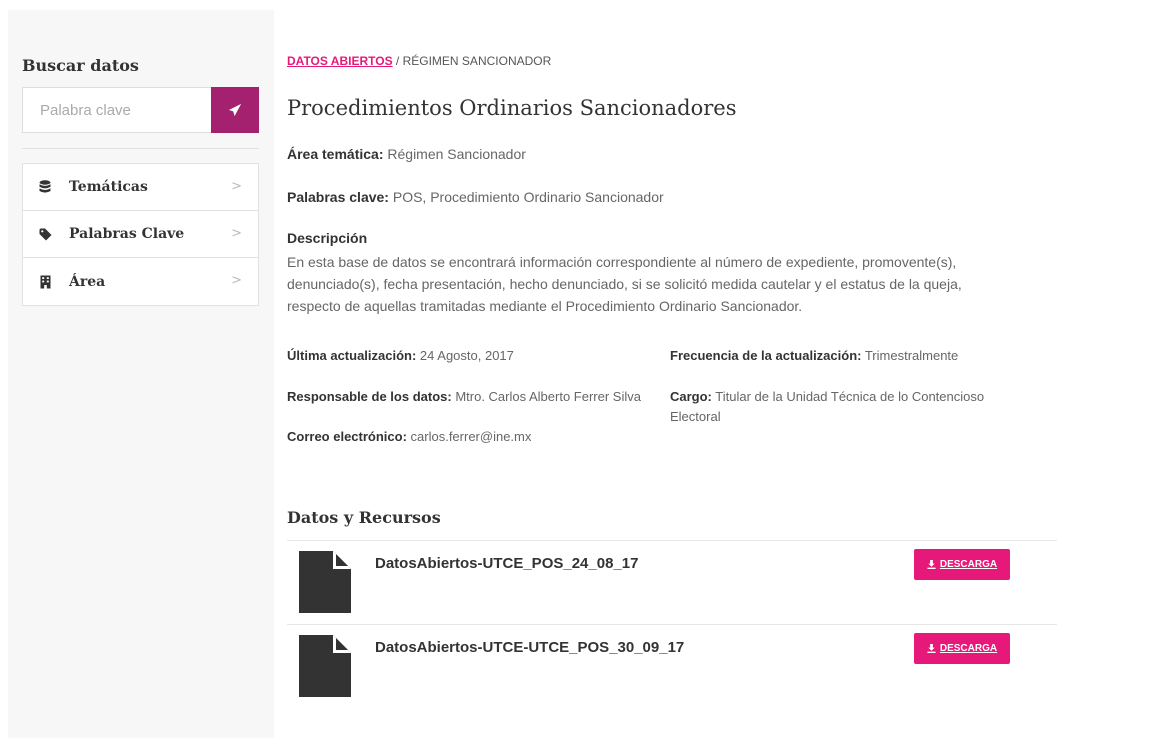 The width and height of the screenshot is (1159, 748). Describe the element at coordinates (117, 110) in the screenshot. I see `search-input` at that location.